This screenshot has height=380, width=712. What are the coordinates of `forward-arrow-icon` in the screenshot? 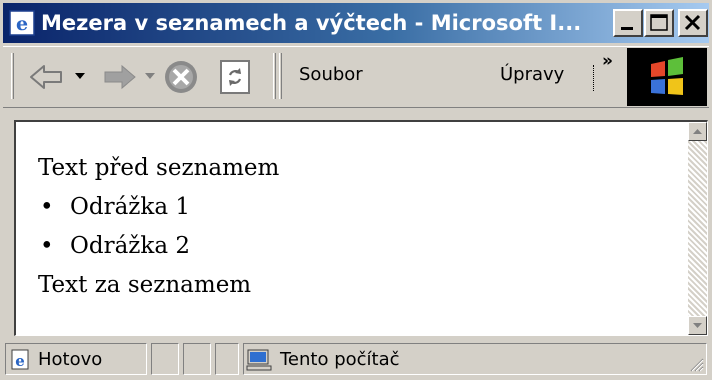 It's located at (119, 77).